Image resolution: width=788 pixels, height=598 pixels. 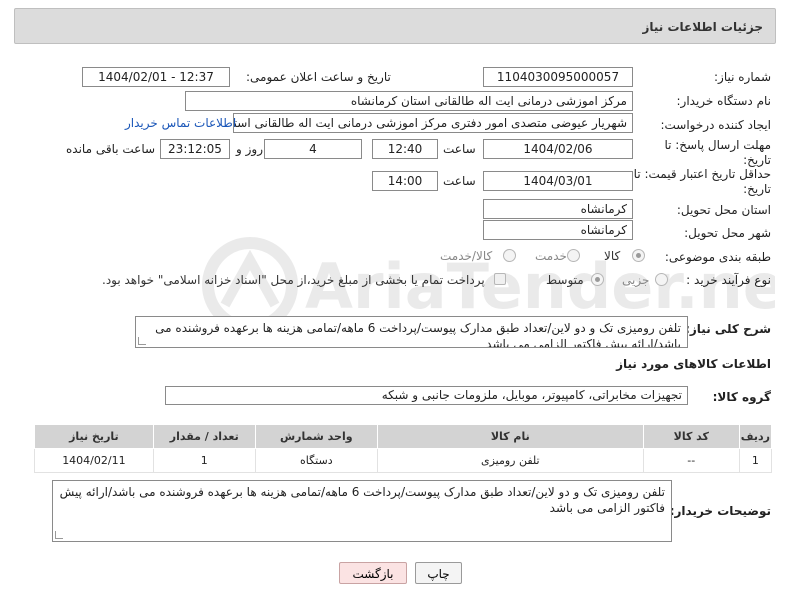 What do you see at coordinates (316, 460) in the screenshot?
I see `cell-unit: دستگاه` at bounding box center [316, 460].